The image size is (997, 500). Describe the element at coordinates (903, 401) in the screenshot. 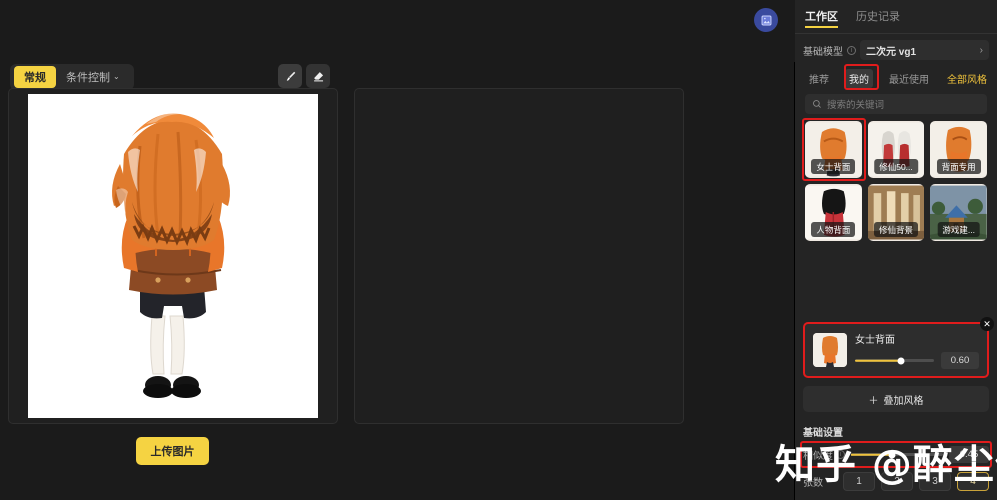

I see `add-style-label: 叠加风格` at that location.